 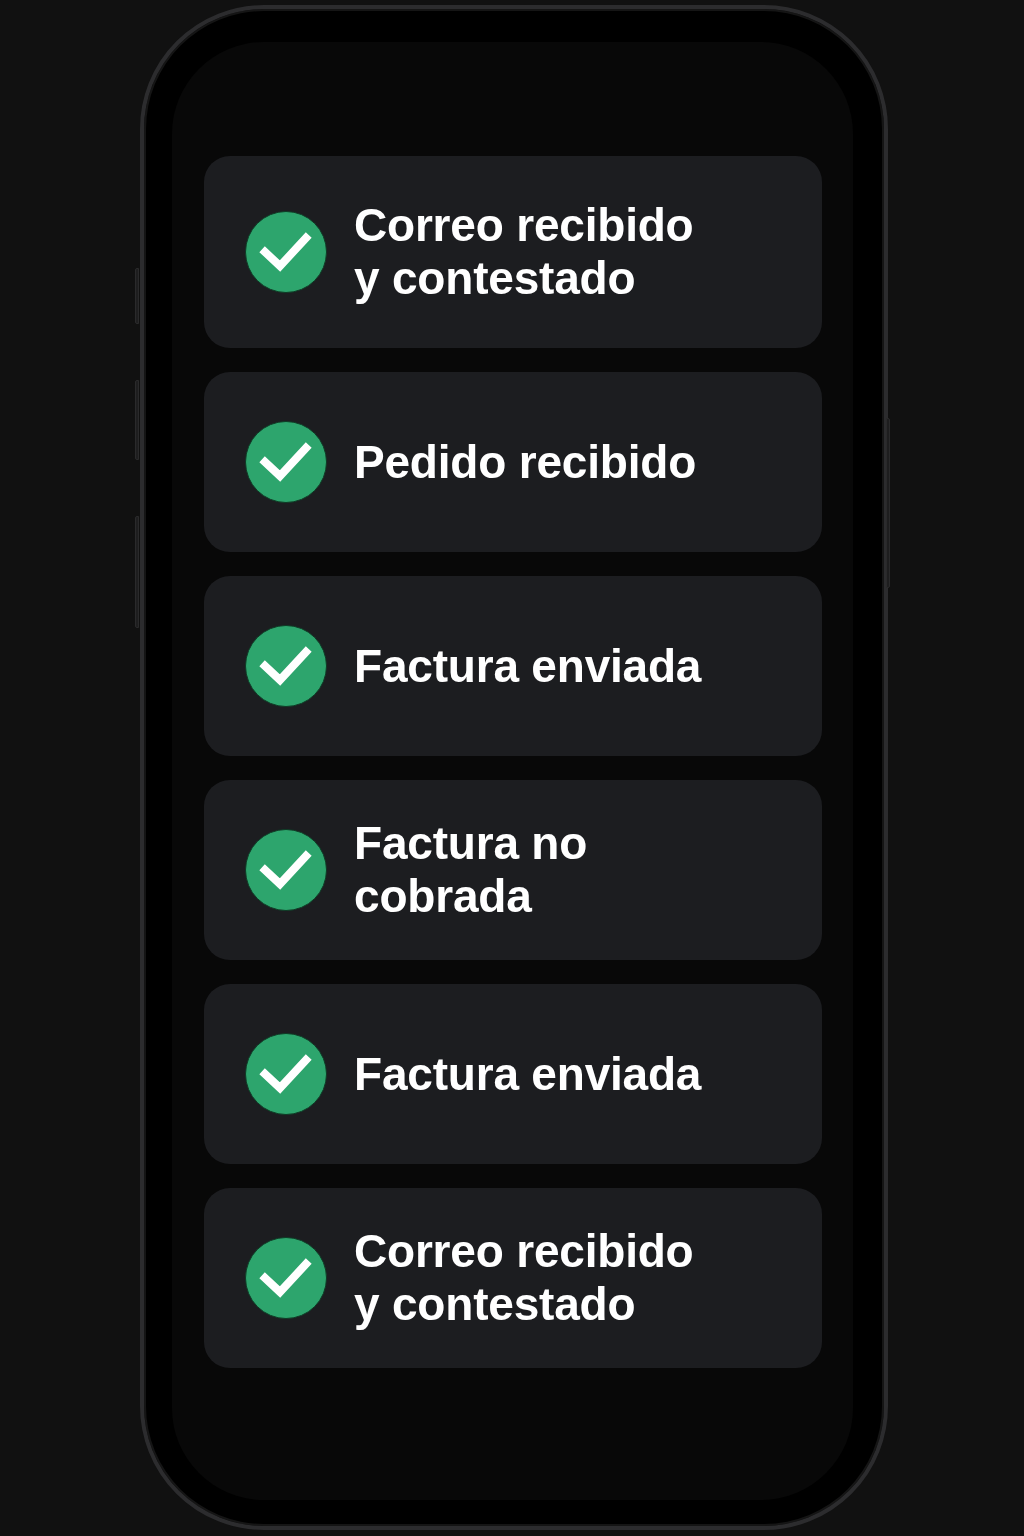 What do you see at coordinates (471, 870) in the screenshot?
I see `status-label: Factura no cobrada` at bounding box center [471, 870].